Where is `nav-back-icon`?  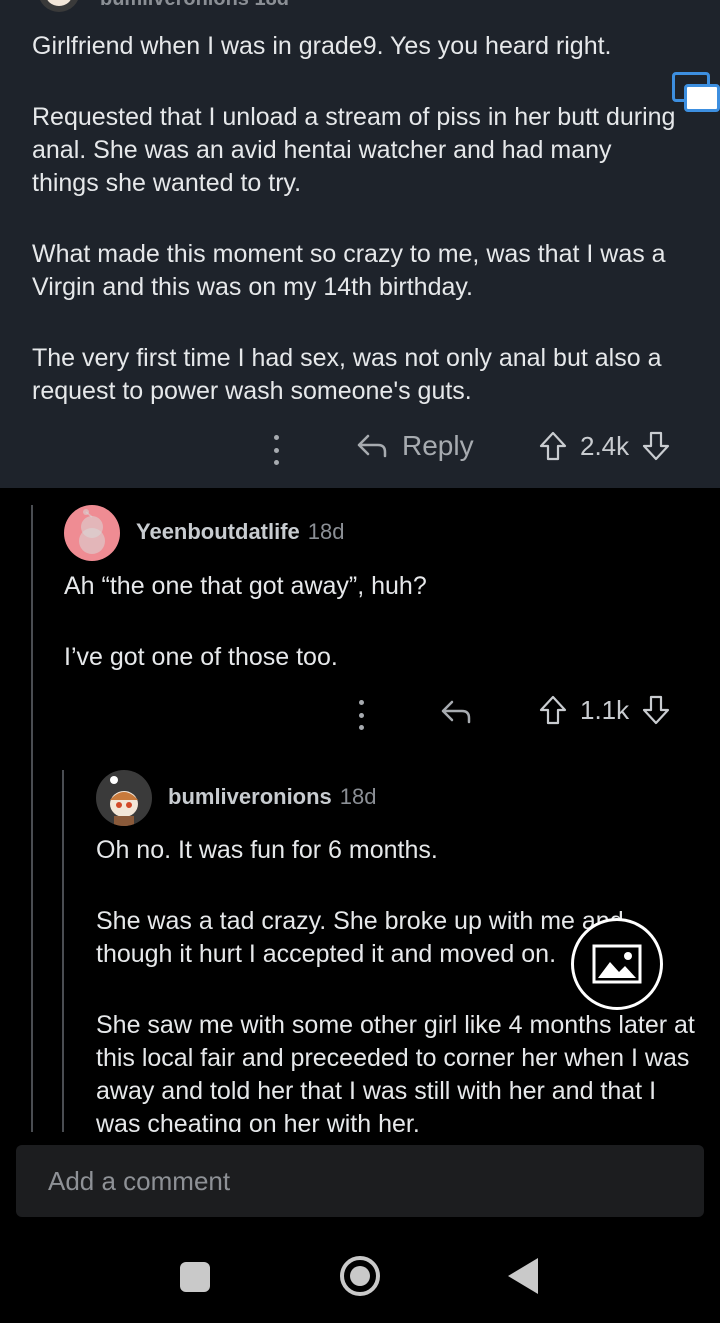 nav-back-icon is located at coordinates (523, 1276).